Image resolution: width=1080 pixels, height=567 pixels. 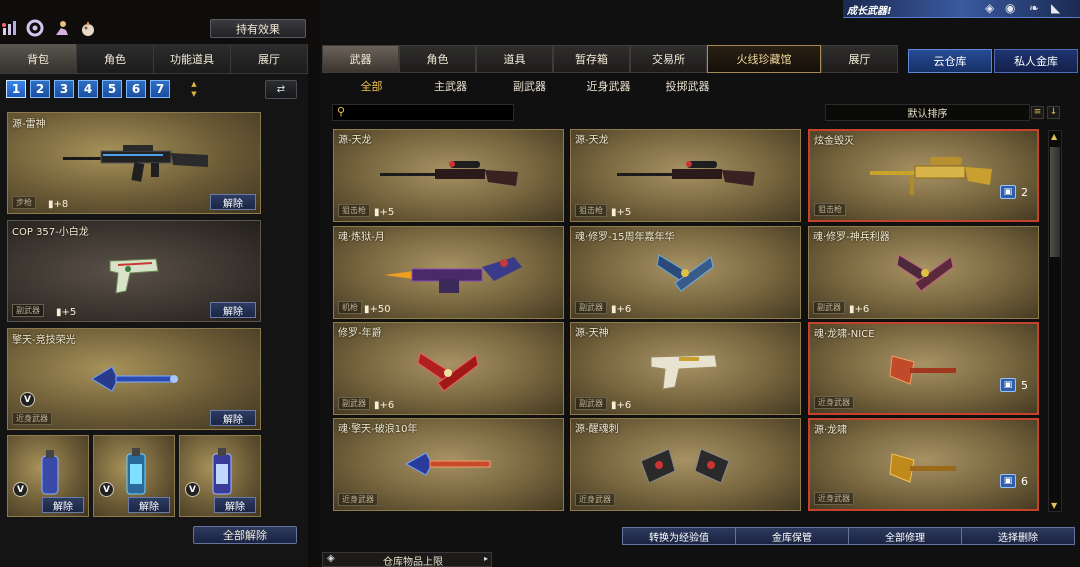 I want to click on chevron-up-icon: ▲, so click(x=193, y=84).